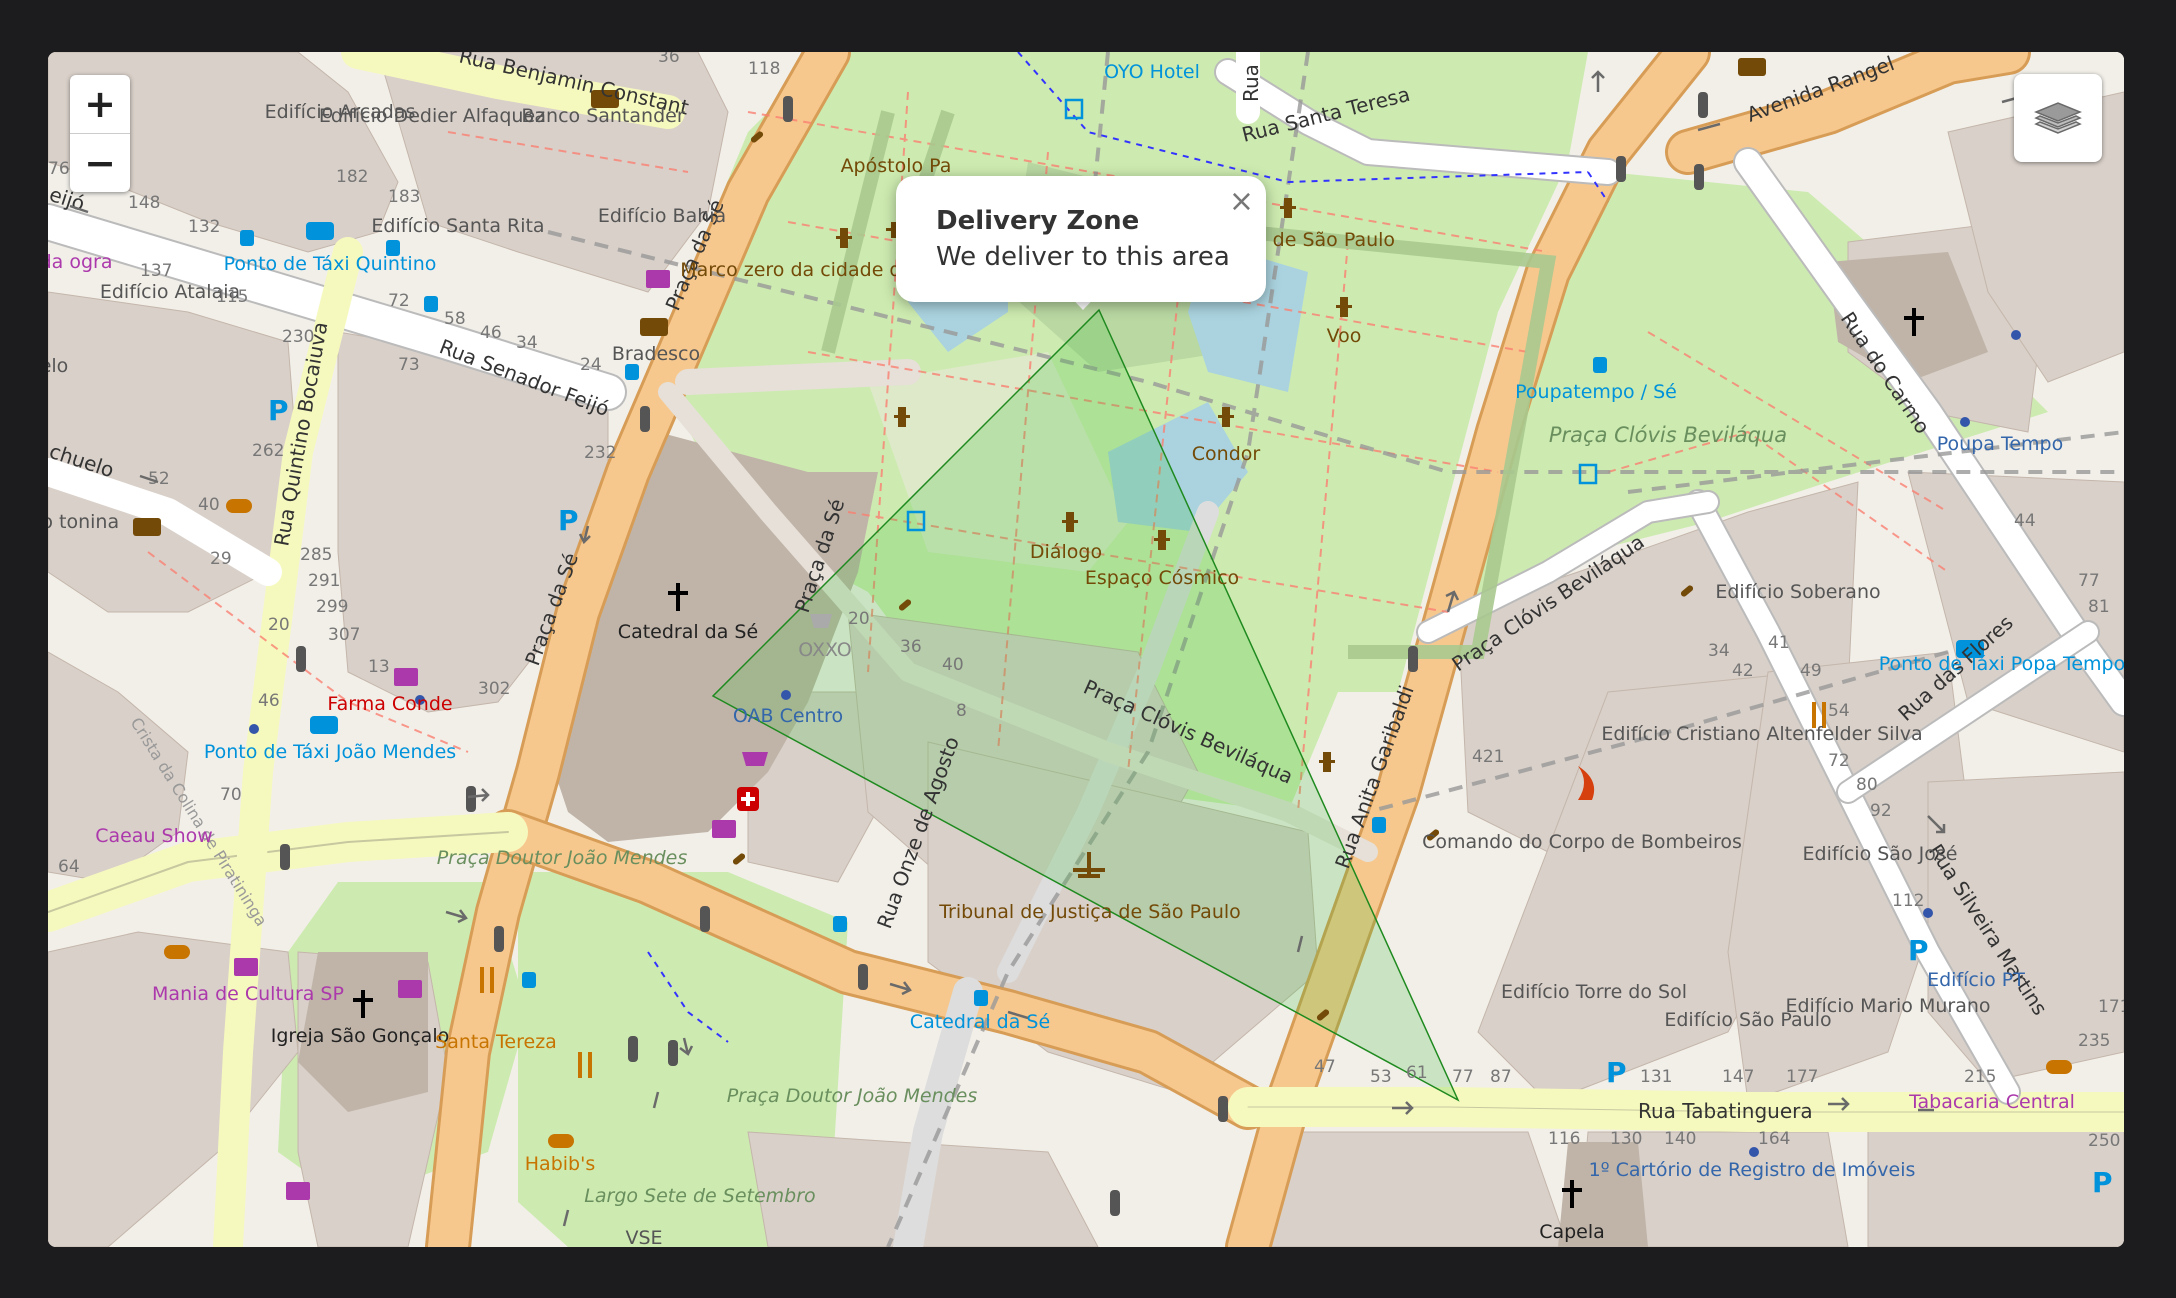  Describe the element at coordinates (1241, 201) in the screenshot. I see `popup-close-button: ×` at that location.